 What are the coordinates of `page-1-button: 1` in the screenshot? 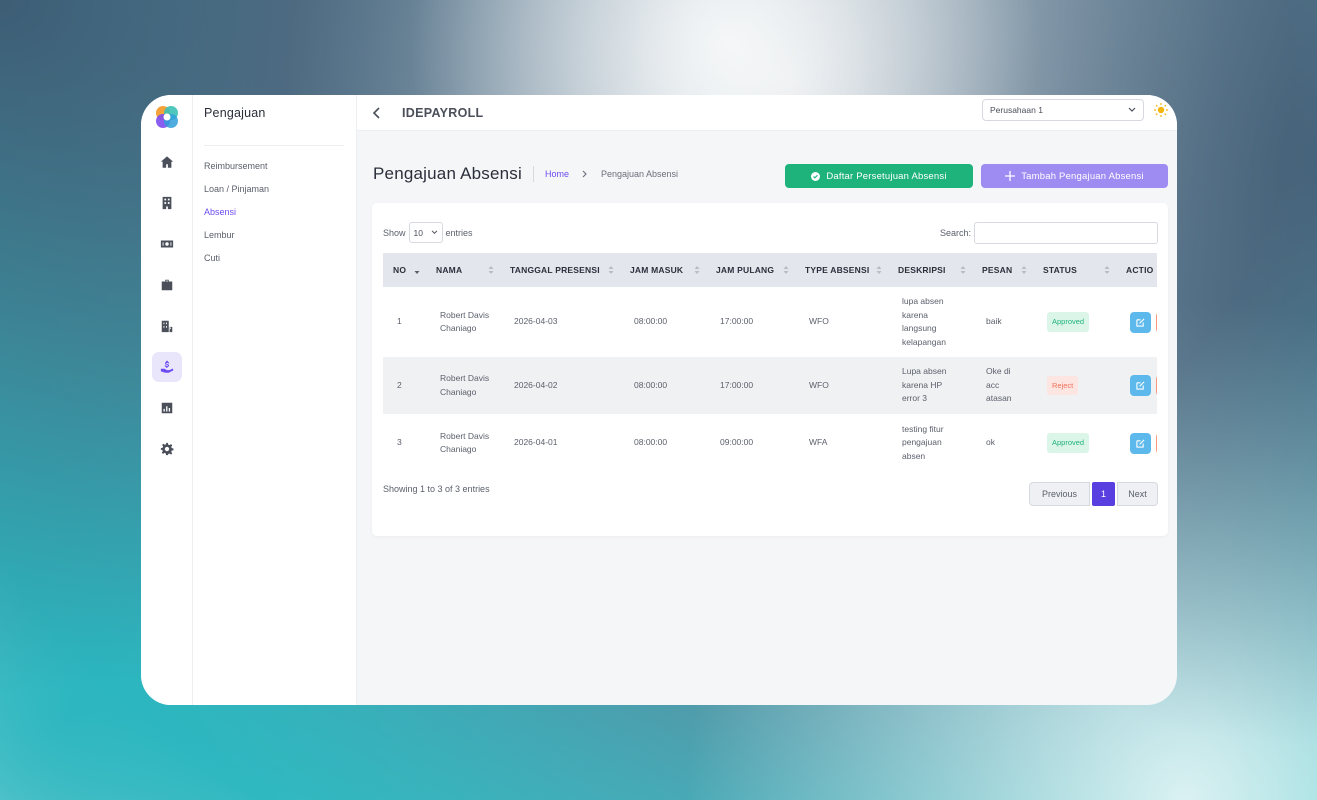 It's located at (1103, 494).